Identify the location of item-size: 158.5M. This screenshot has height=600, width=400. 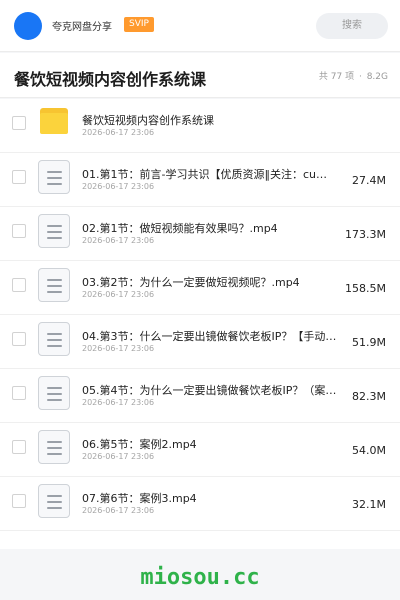
(365, 288).